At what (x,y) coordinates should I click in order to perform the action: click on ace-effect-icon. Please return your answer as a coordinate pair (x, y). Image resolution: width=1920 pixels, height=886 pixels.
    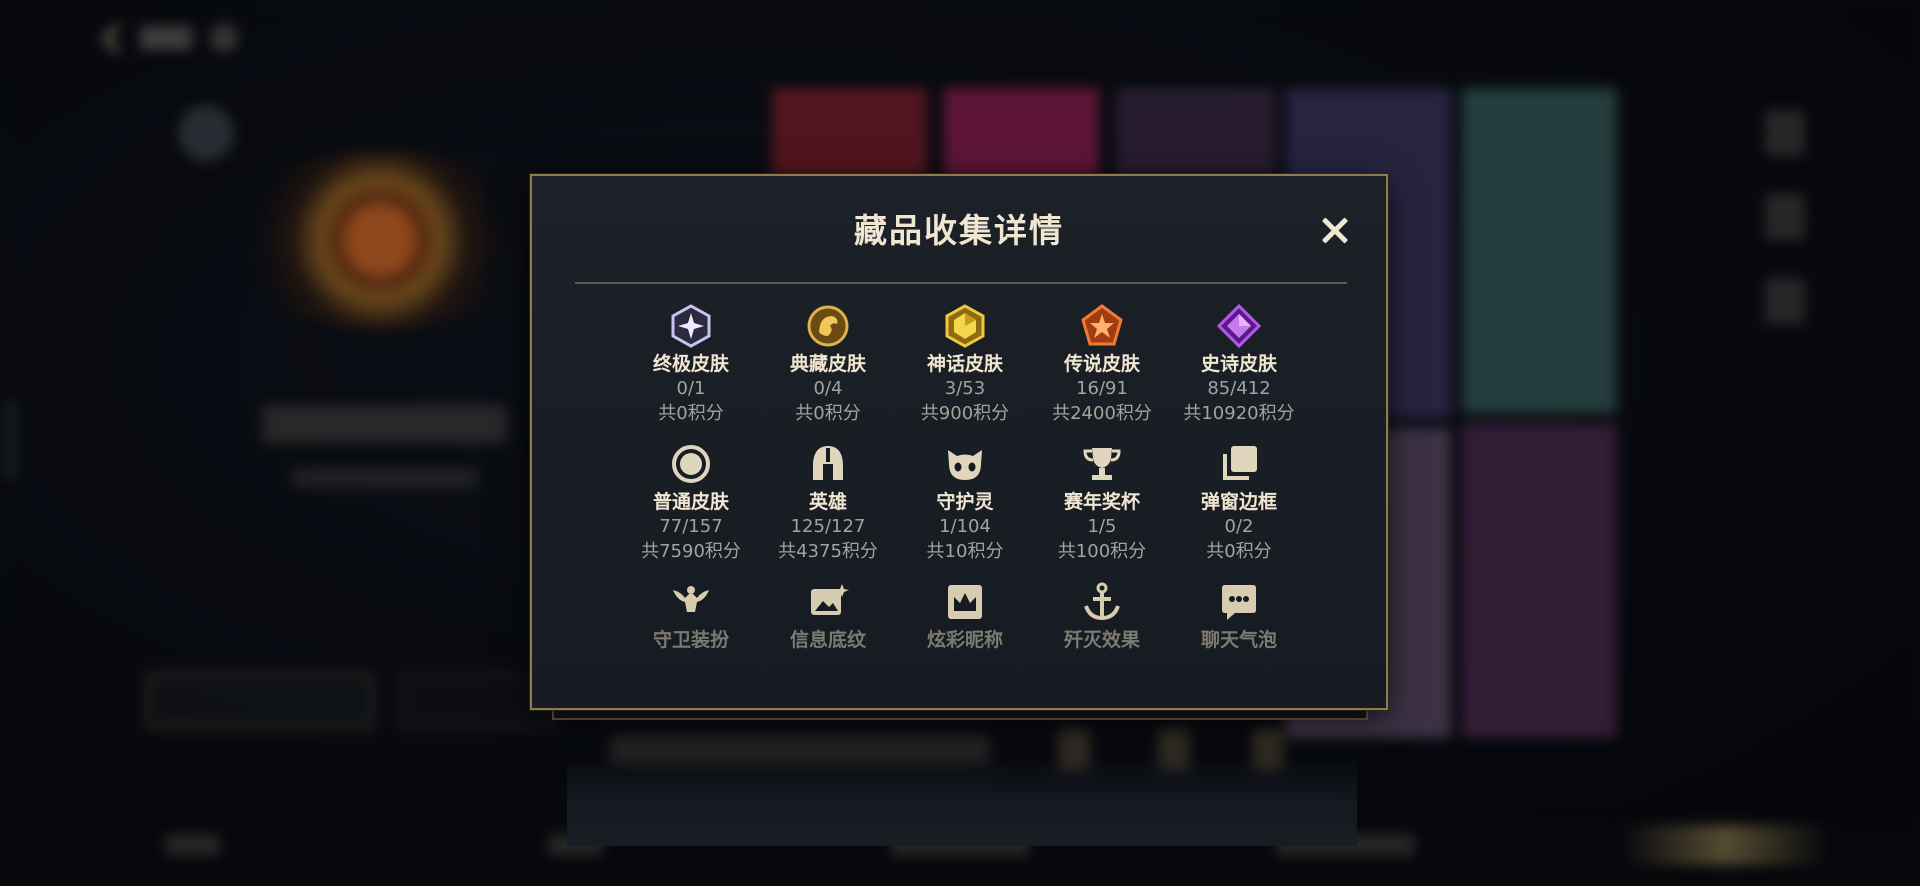
    Looking at the image, I should click on (1102, 601).